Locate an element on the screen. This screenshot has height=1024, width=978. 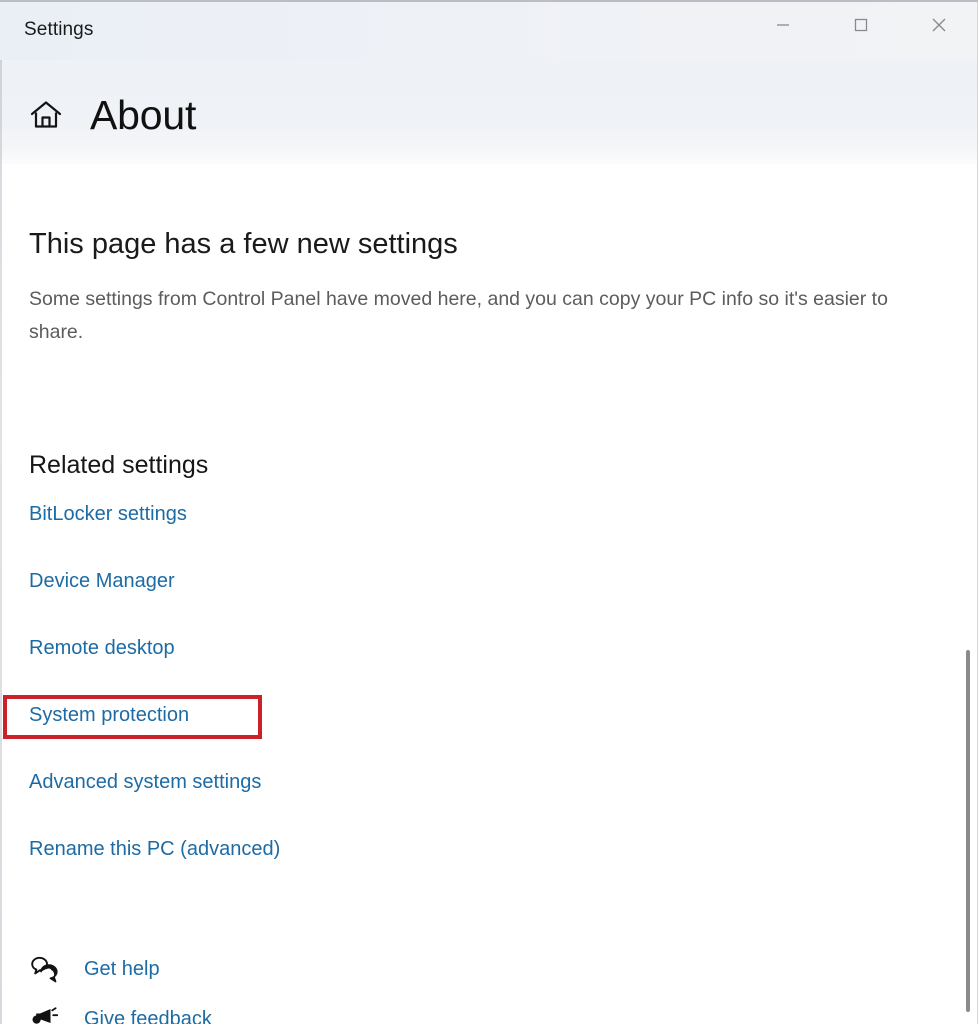
link-advanced-system-settings: Advanced system settings is located at coordinates (503, 802).